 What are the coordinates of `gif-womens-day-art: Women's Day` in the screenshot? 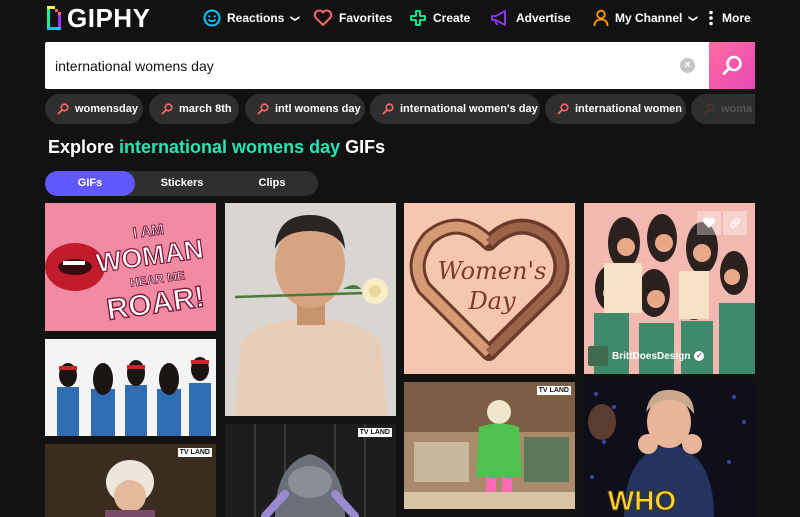 It's located at (489, 288).